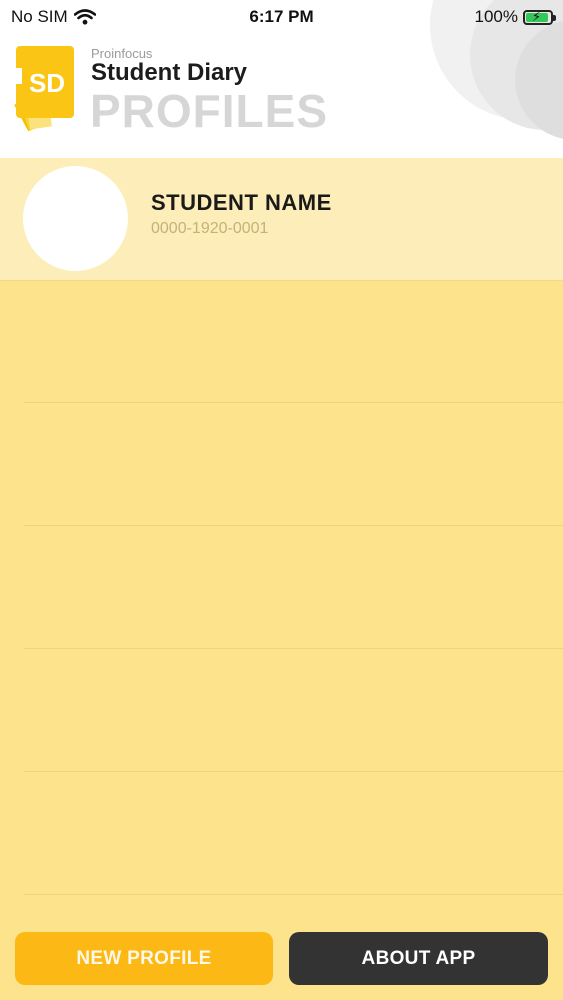 This screenshot has width=563, height=1000. I want to click on charging-bolt-icon: ⚡, so click(537, 16).